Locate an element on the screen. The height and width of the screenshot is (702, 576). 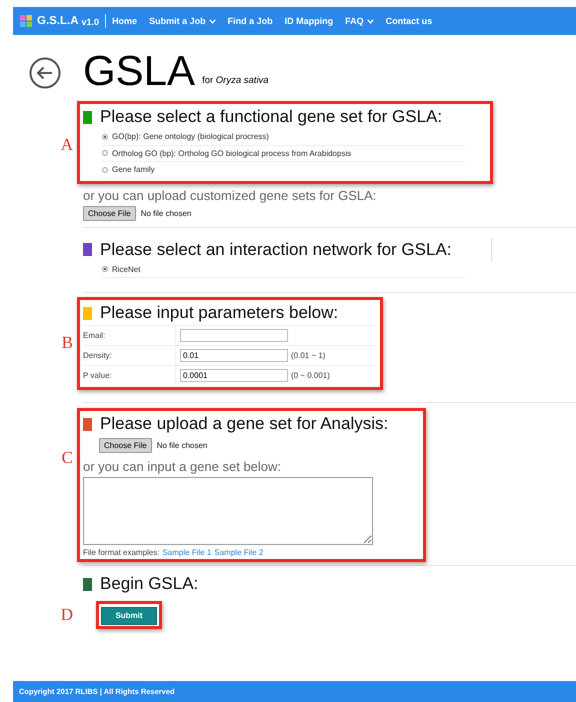
nav-link: Find a Job is located at coordinates (250, 21).